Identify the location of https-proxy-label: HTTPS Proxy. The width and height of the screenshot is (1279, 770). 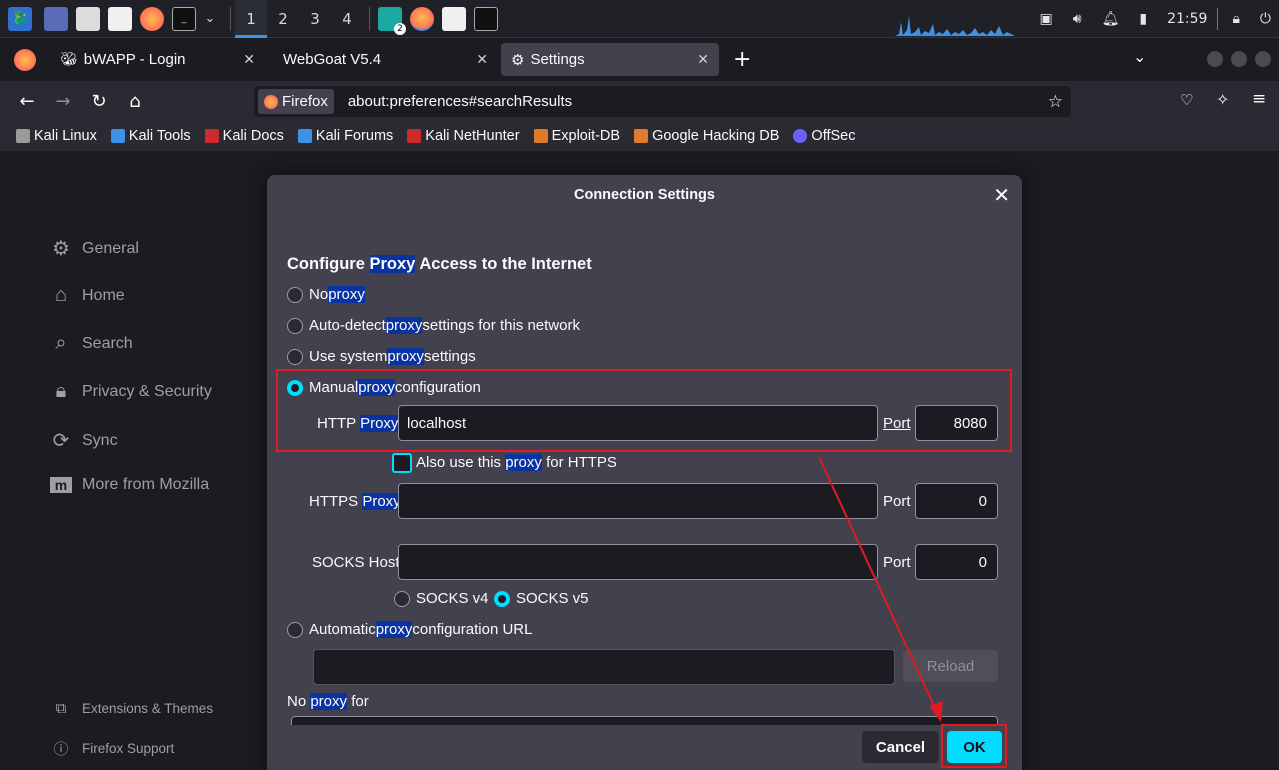
(355, 501).